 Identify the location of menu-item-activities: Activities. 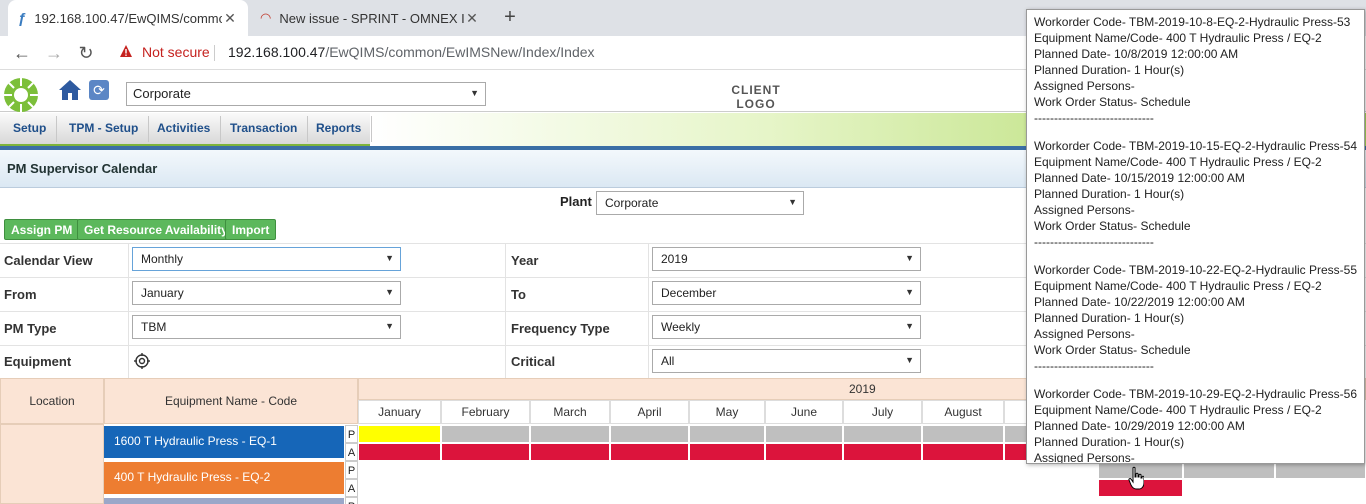
(184, 129).